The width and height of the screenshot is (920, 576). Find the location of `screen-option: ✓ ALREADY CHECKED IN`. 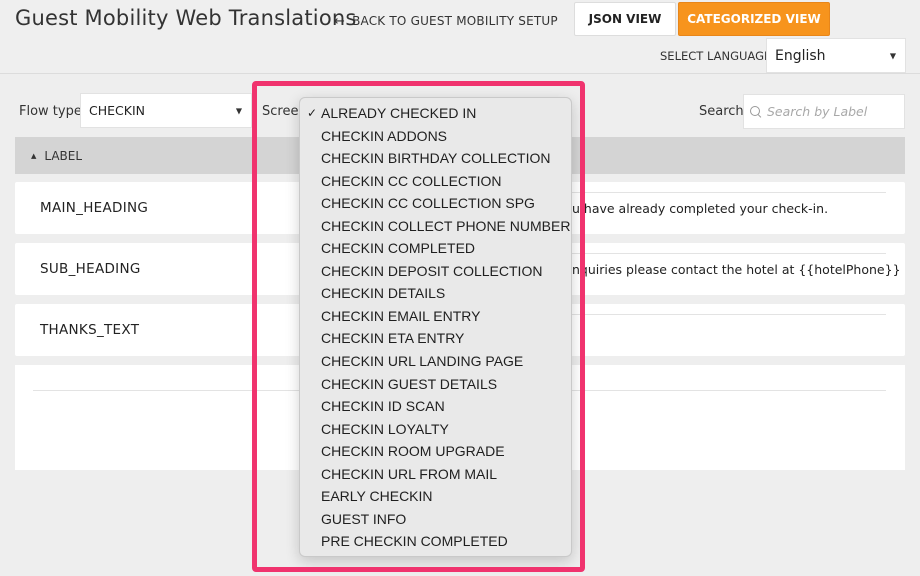

screen-option: ✓ ALREADY CHECKED IN is located at coordinates (435, 113).